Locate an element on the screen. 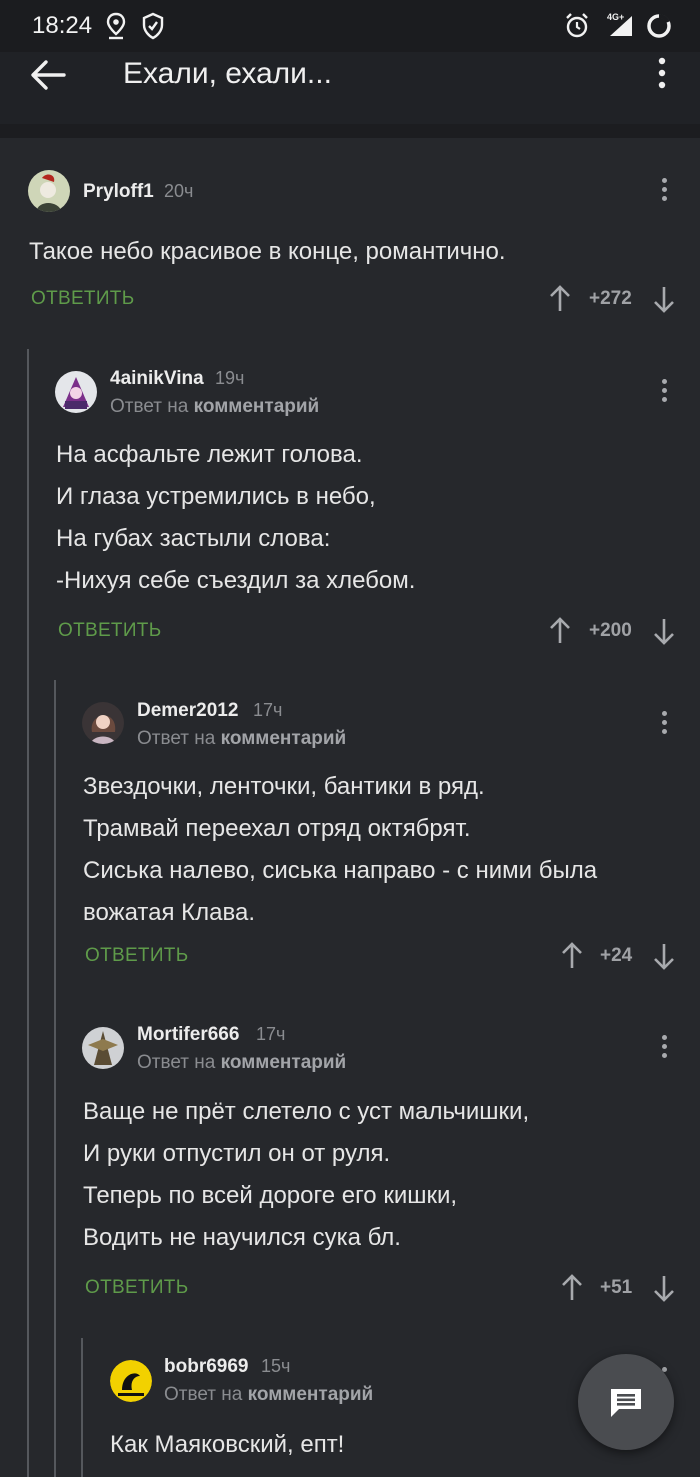 The image size is (700, 1477). status-bar: 18:24 4G+ is located at coordinates (350, 26).